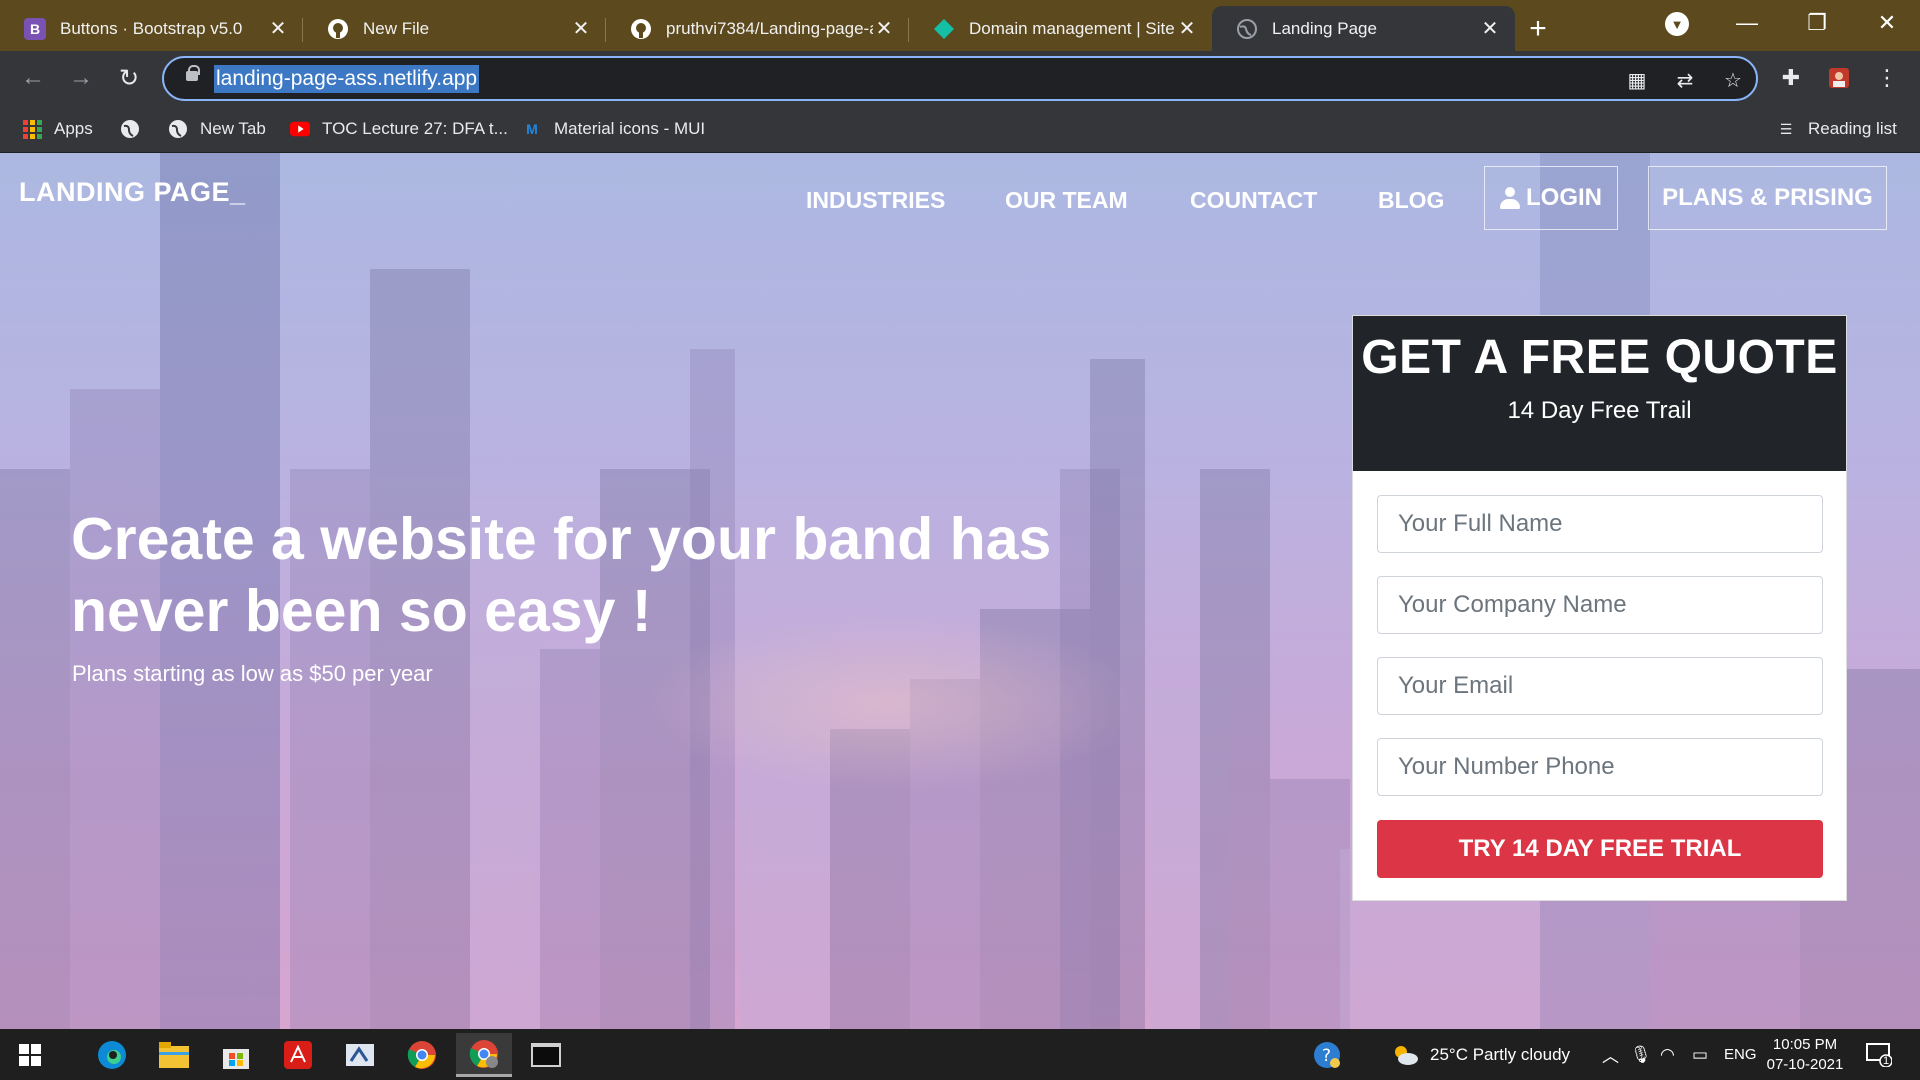 This screenshot has width=1920, height=1080. I want to click on nav-our-team: OUR TEAM, so click(1066, 200).